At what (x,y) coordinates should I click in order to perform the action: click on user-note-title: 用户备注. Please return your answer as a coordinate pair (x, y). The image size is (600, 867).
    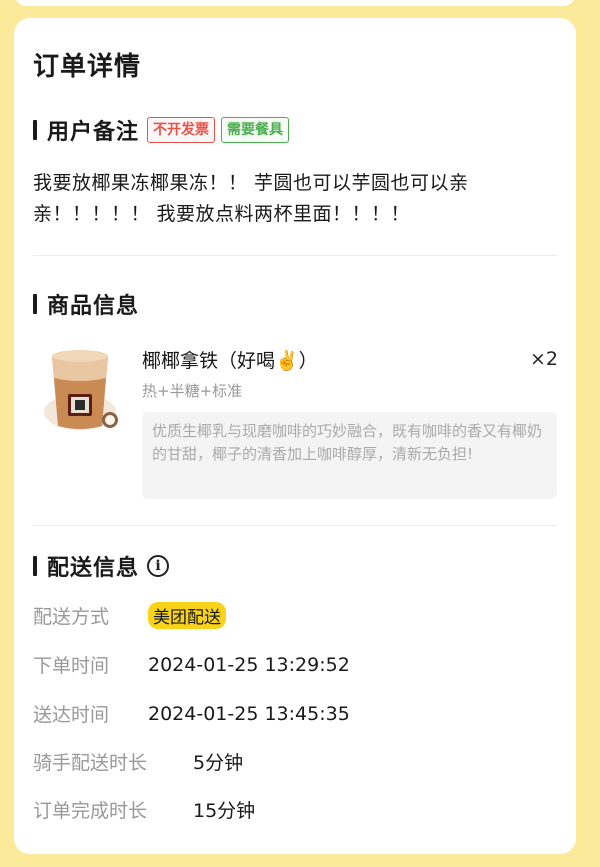
    Looking at the image, I should click on (93, 132).